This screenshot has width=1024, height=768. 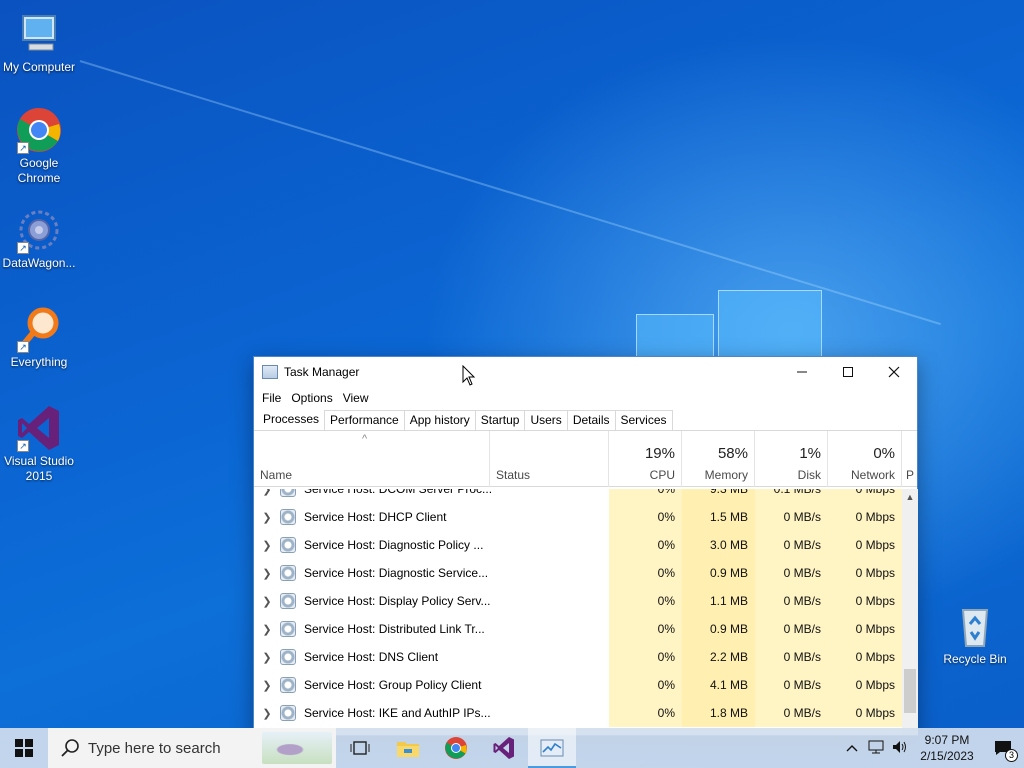 What do you see at coordinates (271, 398) in the screenshot?
I see `menu-file: File` at bounding box center [271, 398].